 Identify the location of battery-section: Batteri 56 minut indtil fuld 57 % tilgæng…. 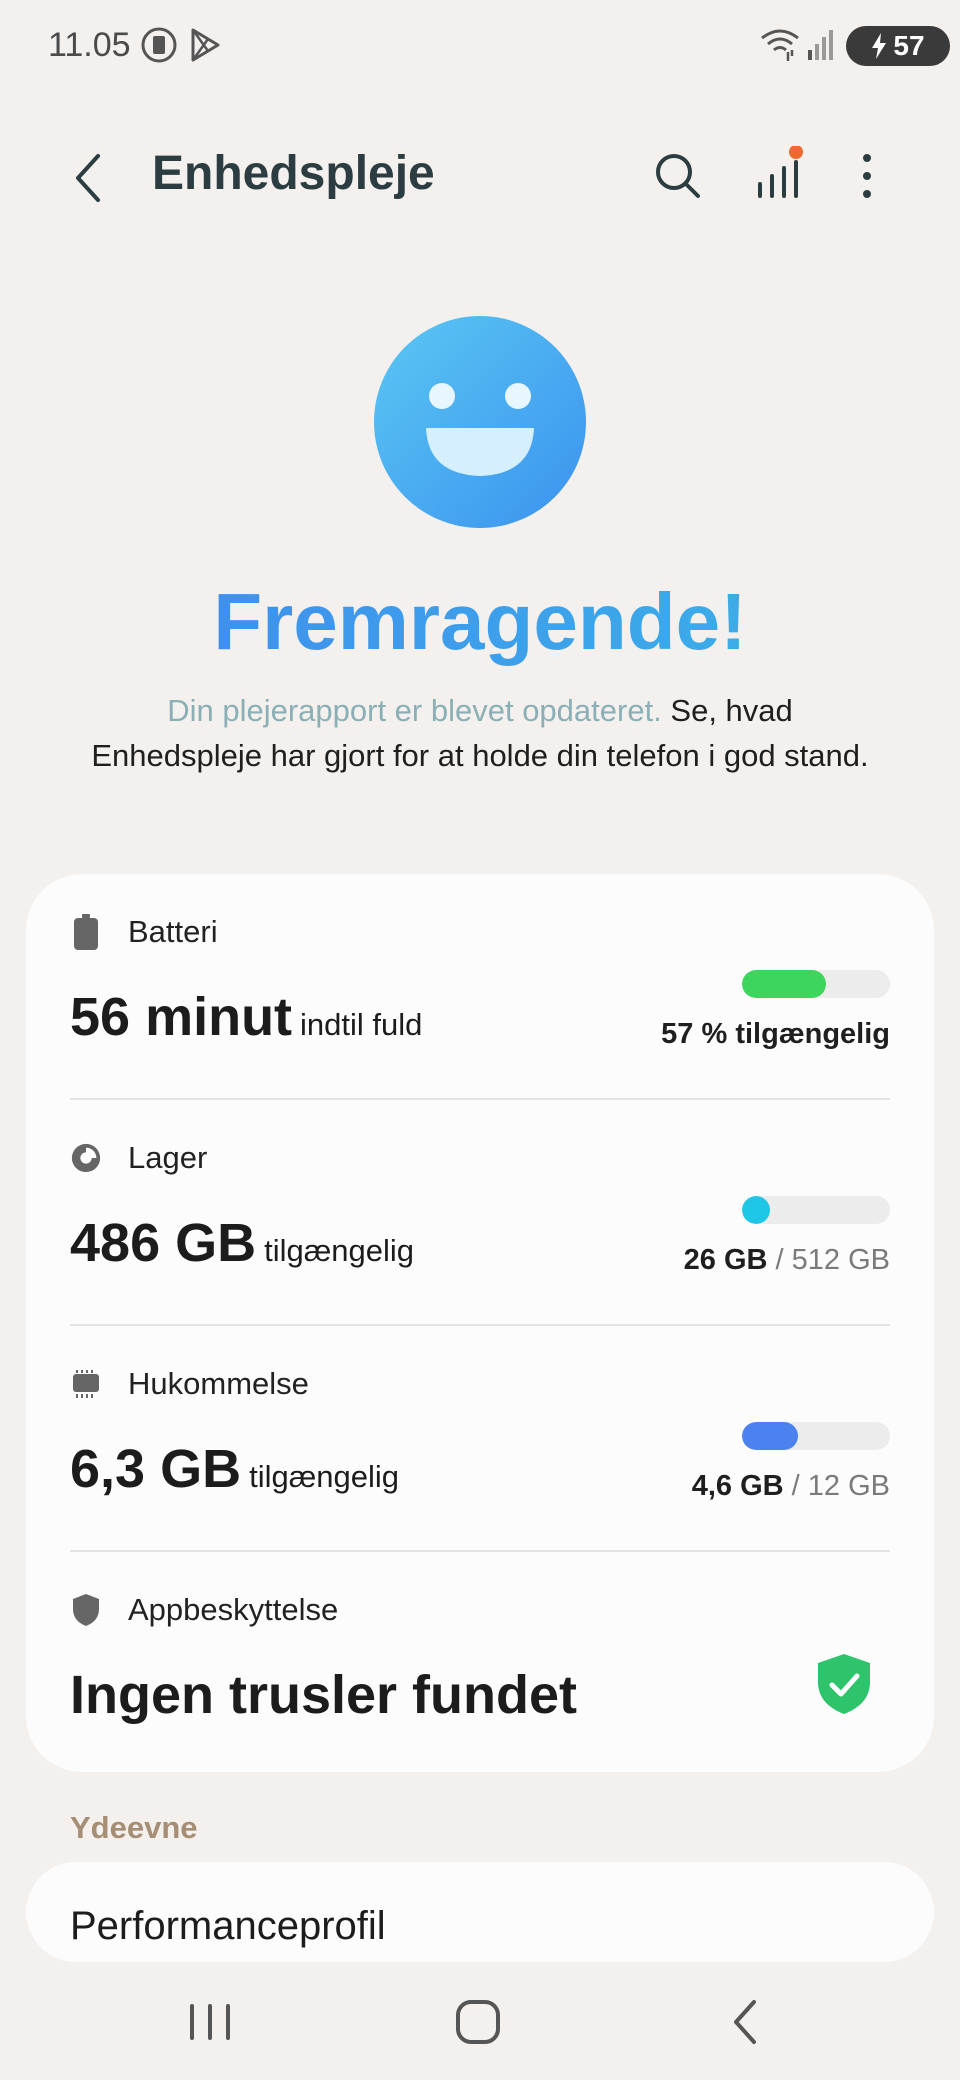
(480, 987).